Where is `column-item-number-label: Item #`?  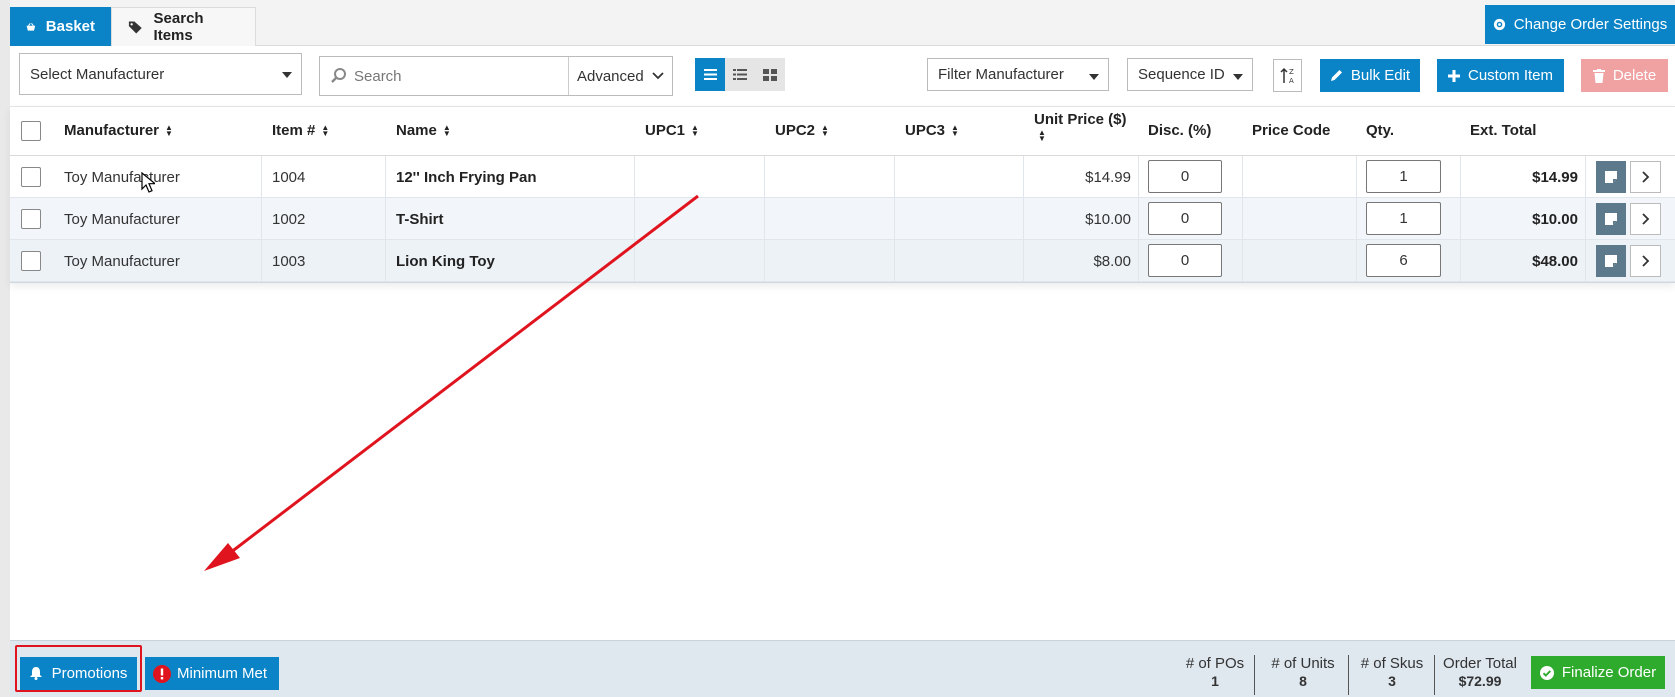 column-item-number-label: Item # is located at coordinates (294, 130).